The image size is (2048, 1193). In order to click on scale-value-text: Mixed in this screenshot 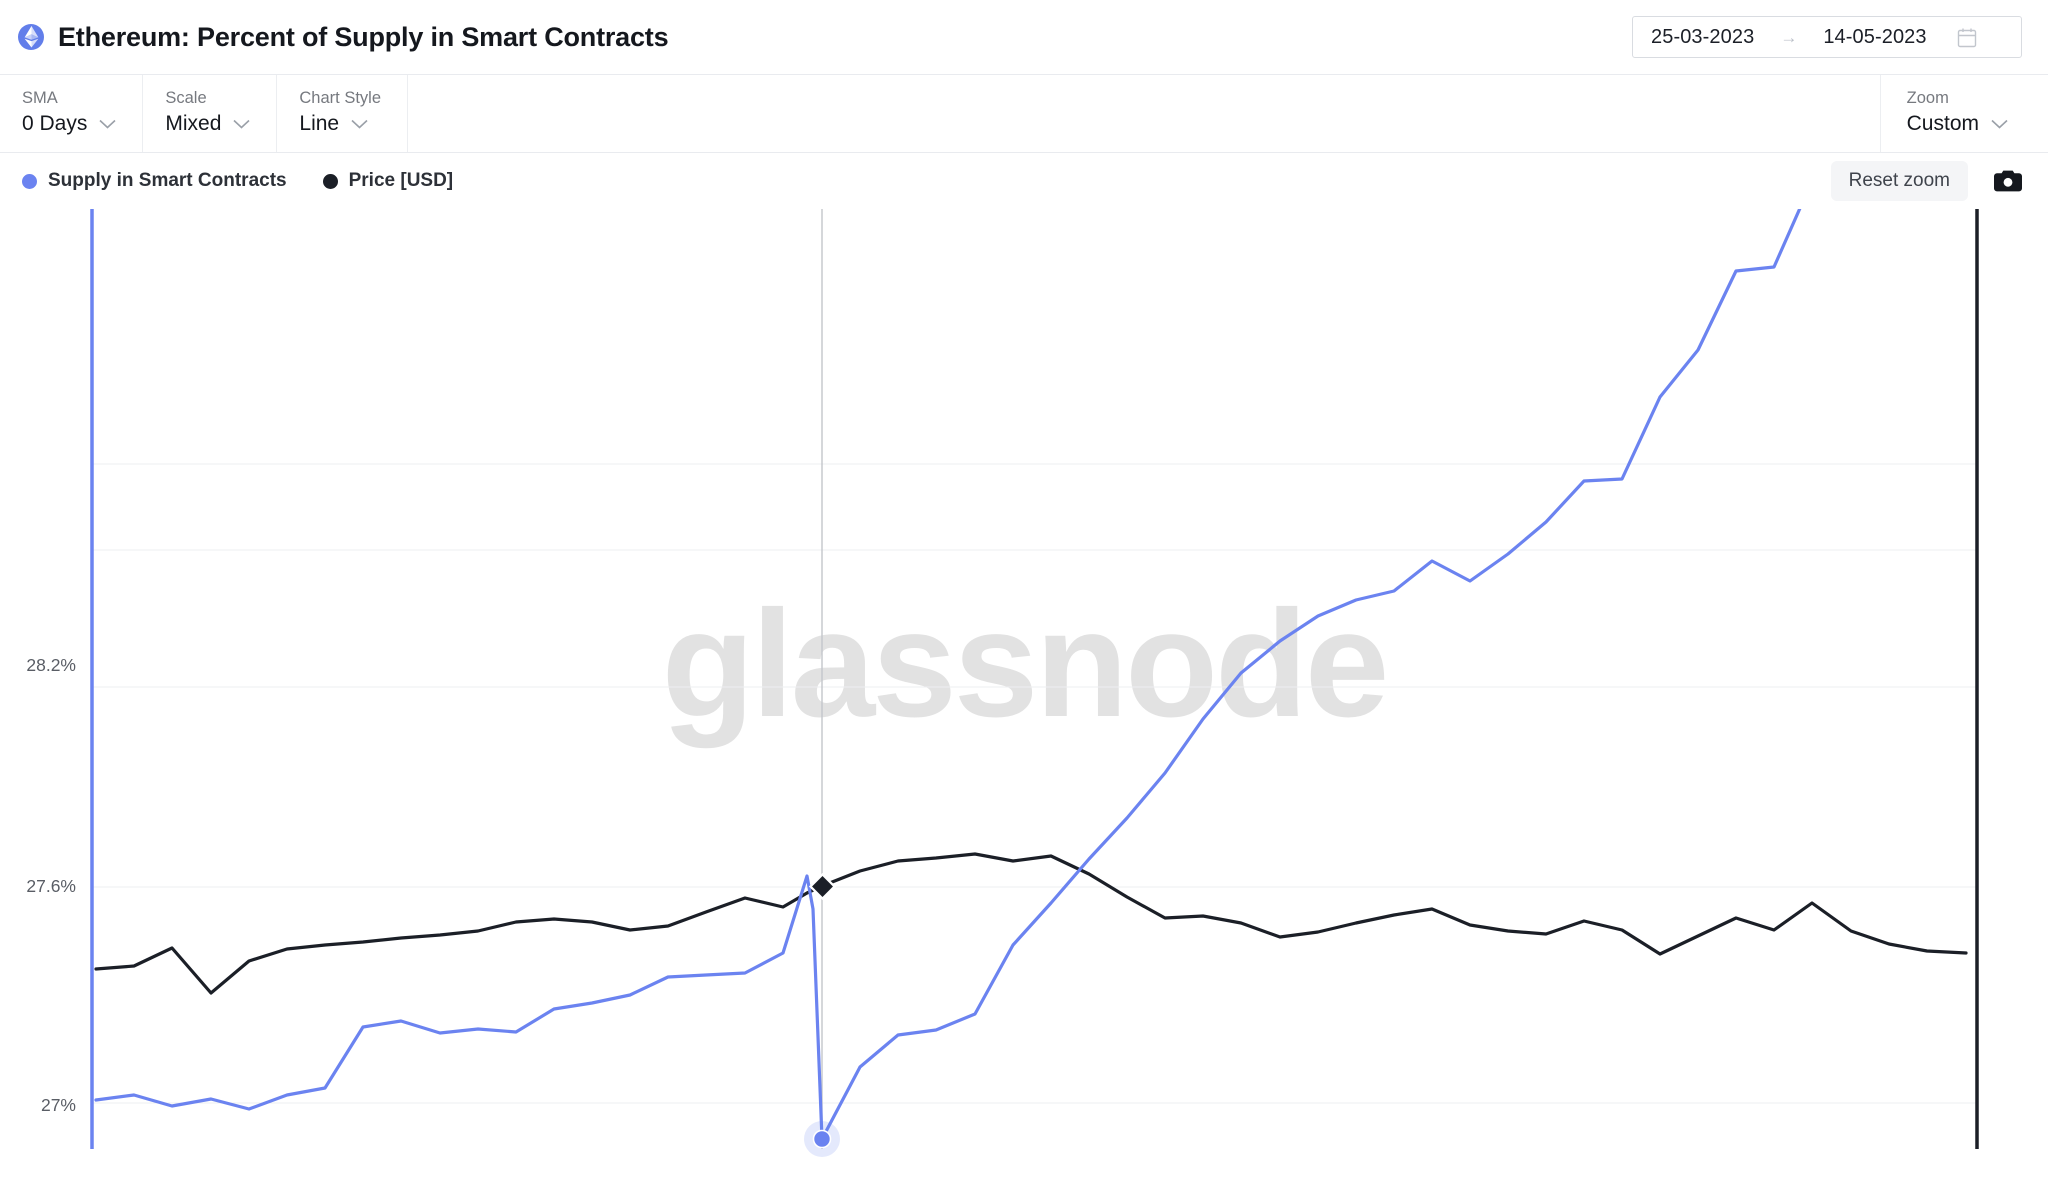, I will do `click(193, 123)`.